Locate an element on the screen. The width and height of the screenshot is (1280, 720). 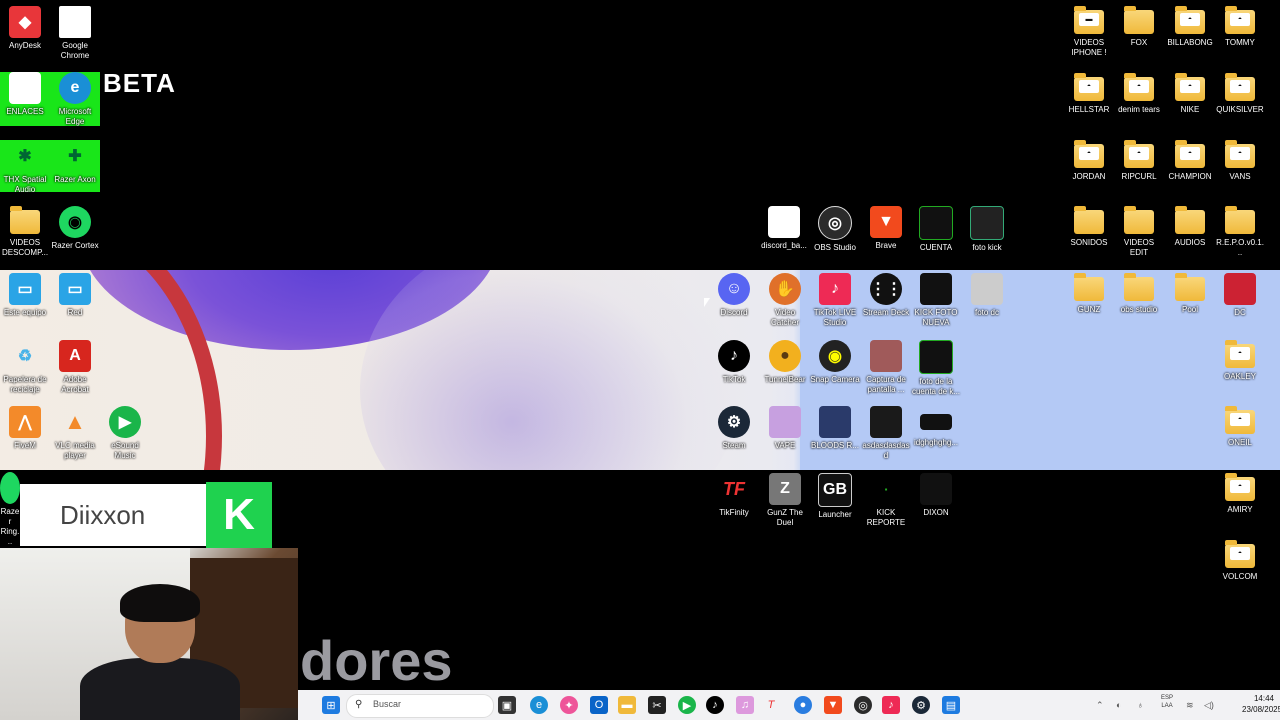
outlook-icon: O is located at coordinates (599, 705).